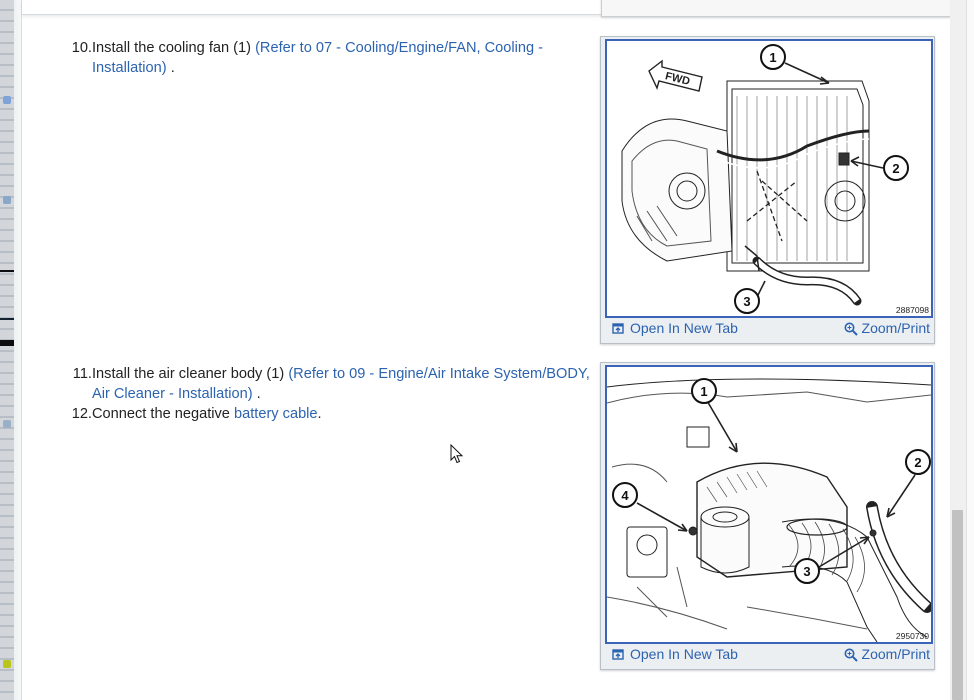 The height and width of the screenshot is (700, 974). I want to click on mouse-cursor-icon, so click(457, 456).